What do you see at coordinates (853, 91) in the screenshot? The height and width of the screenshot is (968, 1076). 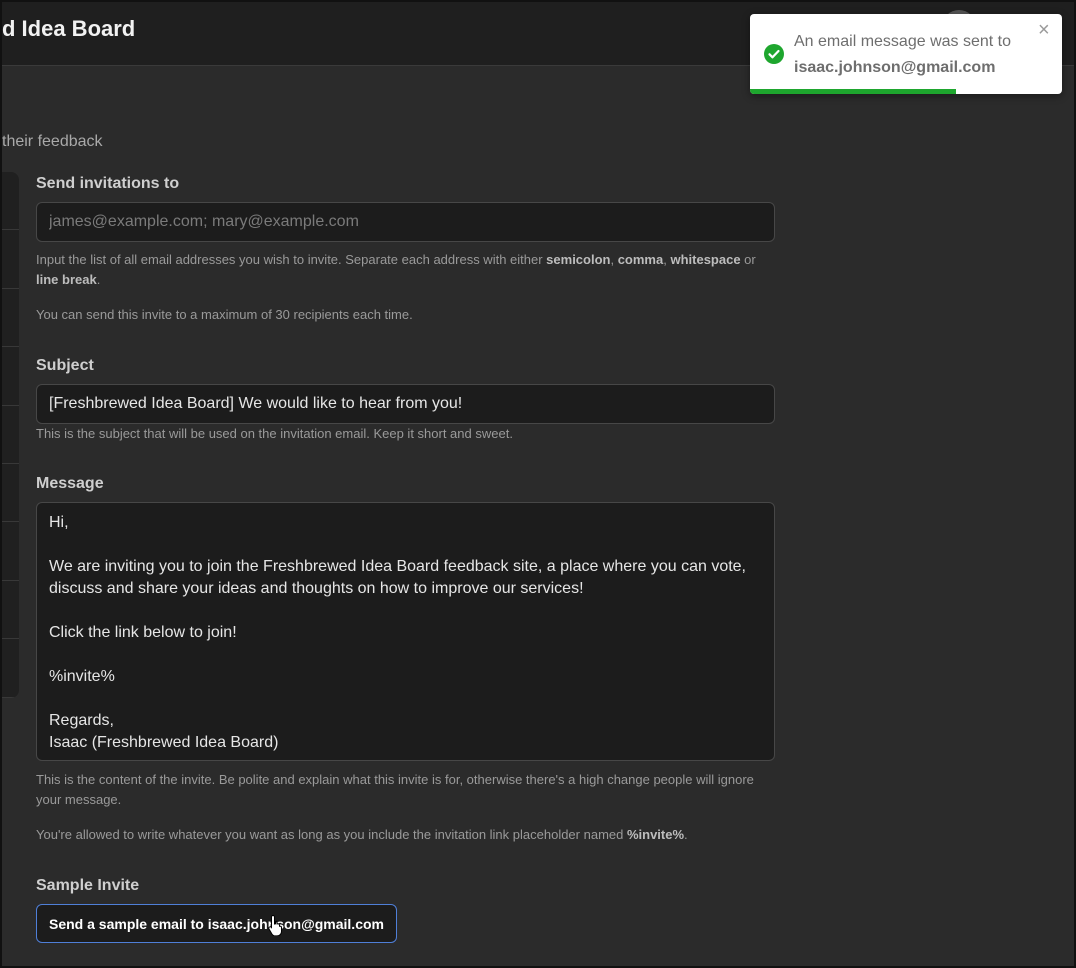 I see `toast-progress-bar` at bounding box center [853, 91].